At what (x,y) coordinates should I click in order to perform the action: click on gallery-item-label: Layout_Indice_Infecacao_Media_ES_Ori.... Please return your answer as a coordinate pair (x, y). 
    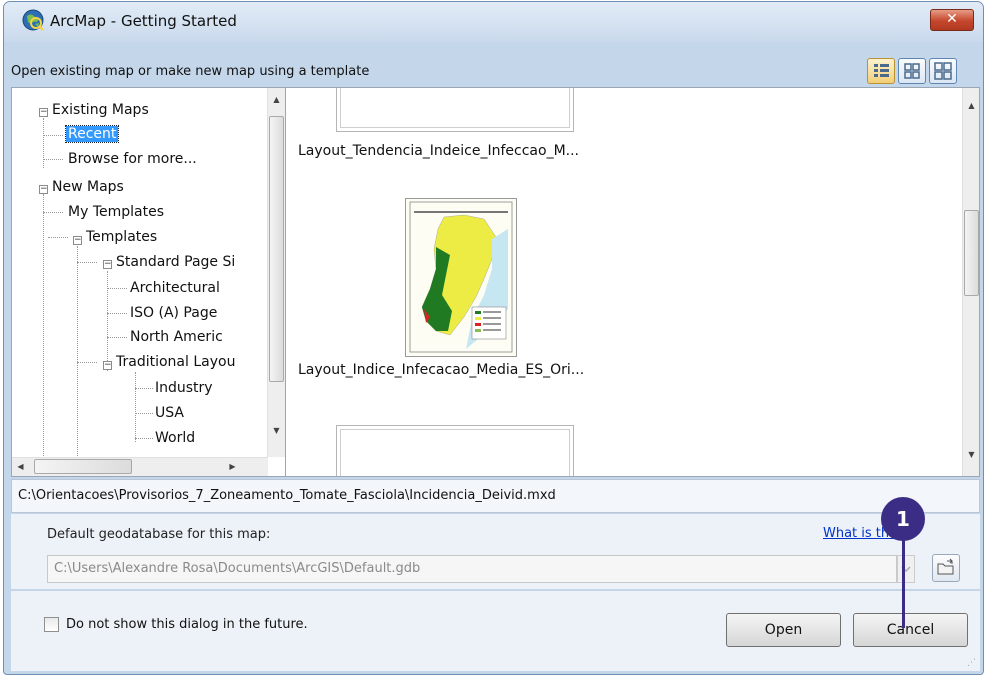
    Looking at the image, I should click on (441, 370).